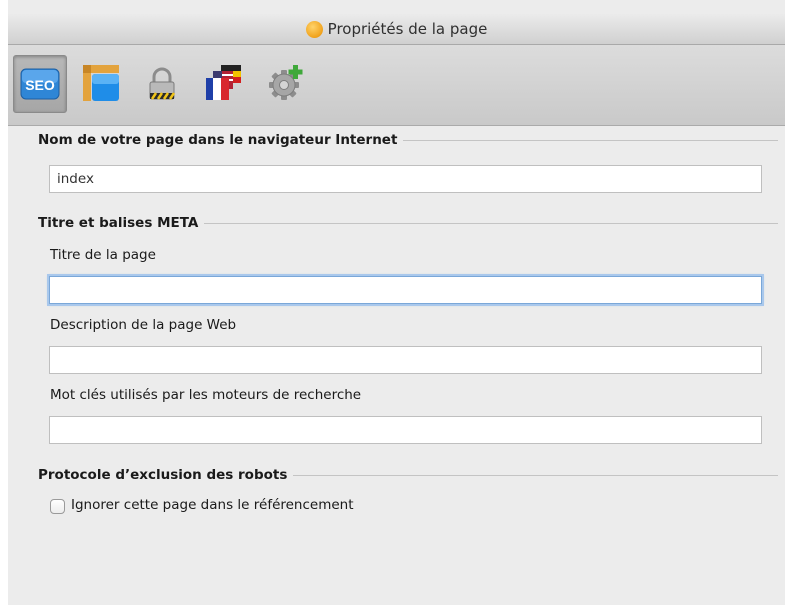 The height and width of the screenshot is (605, 793). Describe the element at coordinates (405, 179) in the screenshot. I see `browser-page-name-input` at that location.